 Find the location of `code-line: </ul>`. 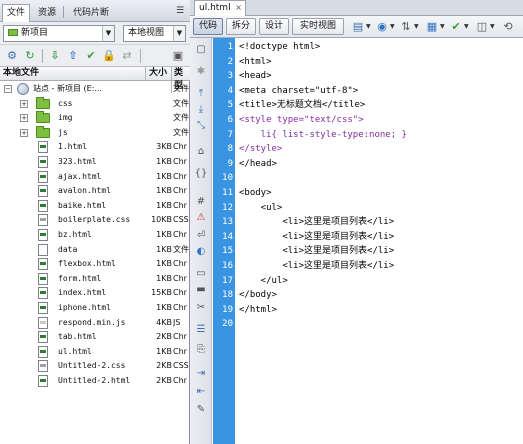

code-line: </ul> is located at coordinates (263, 281).